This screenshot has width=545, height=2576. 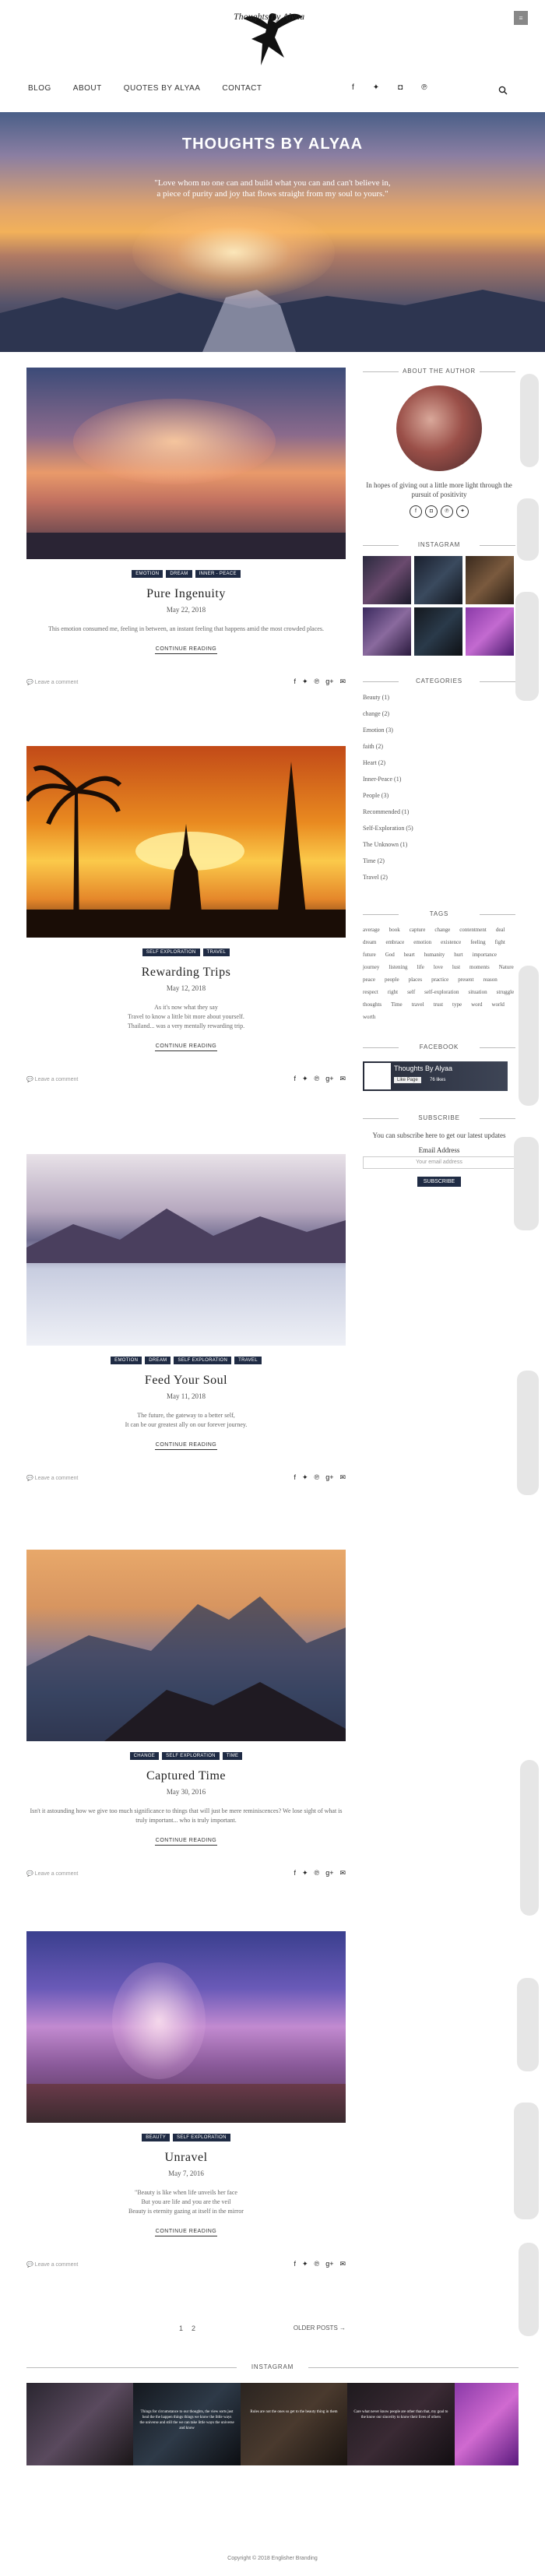 What do you see at coordinates (218, 574) in the screenshot?
I see `tag-link: INNER - PEACE` at bounding box center [218, 574].